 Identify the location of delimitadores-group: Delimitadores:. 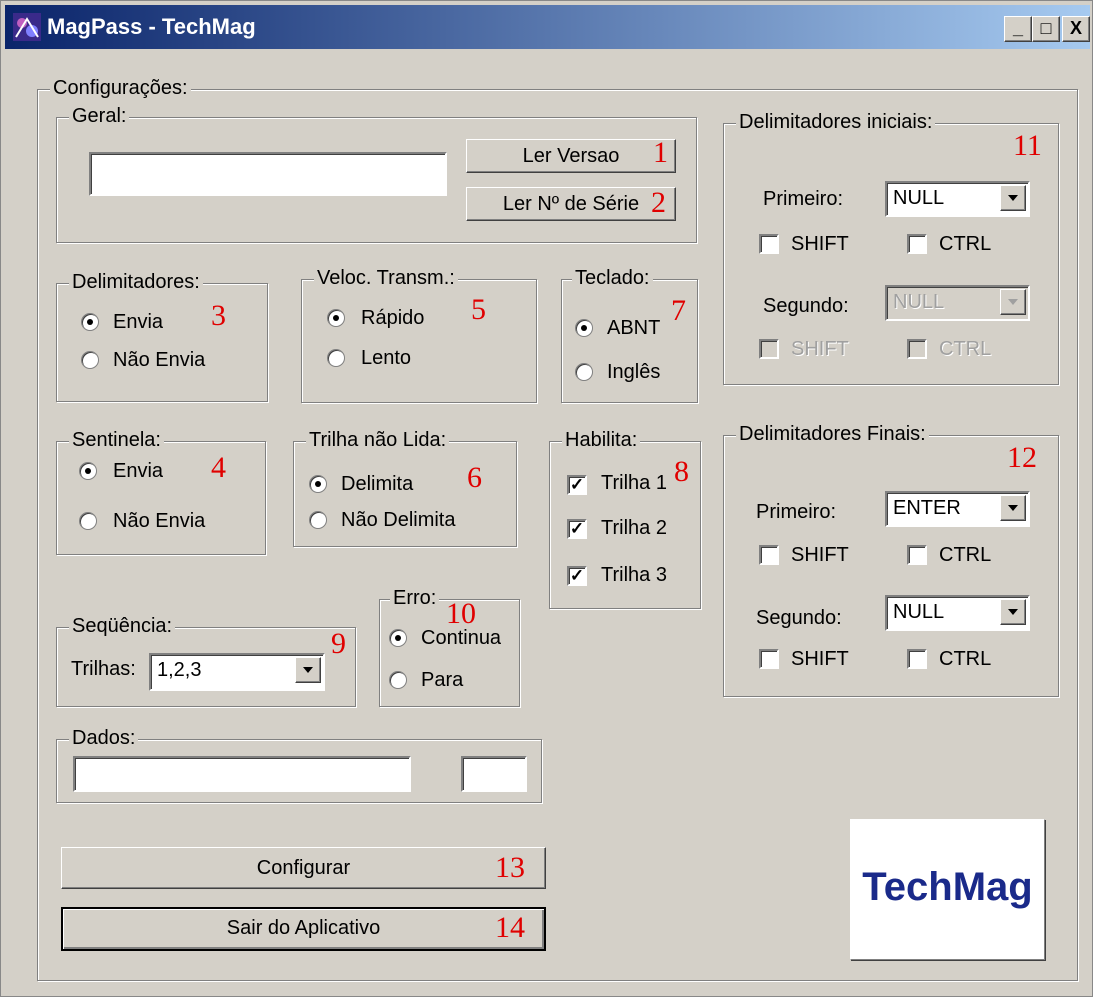
(162, 336).